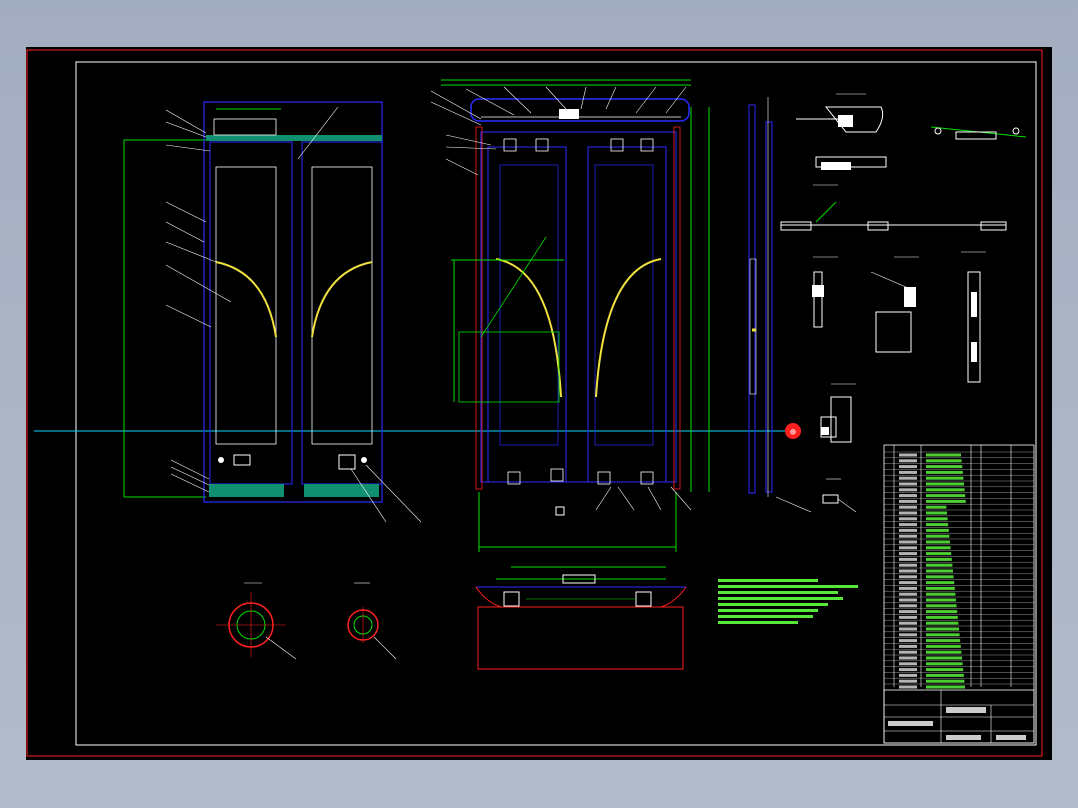 This screenshot has height=808, width=1078. Describe the element at coordinates (364, 460) in the screenshot. I see `right-lock-cylinder` at that location.